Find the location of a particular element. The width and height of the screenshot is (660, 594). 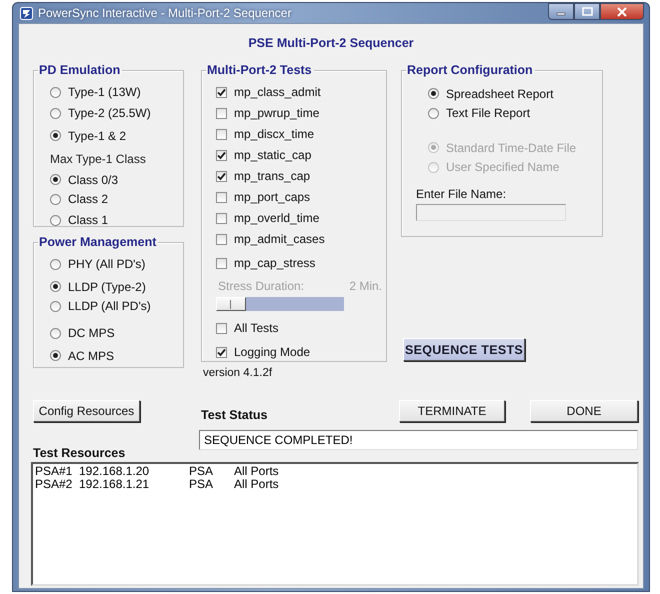

slider-thumb is located at coordinates (231, 304).